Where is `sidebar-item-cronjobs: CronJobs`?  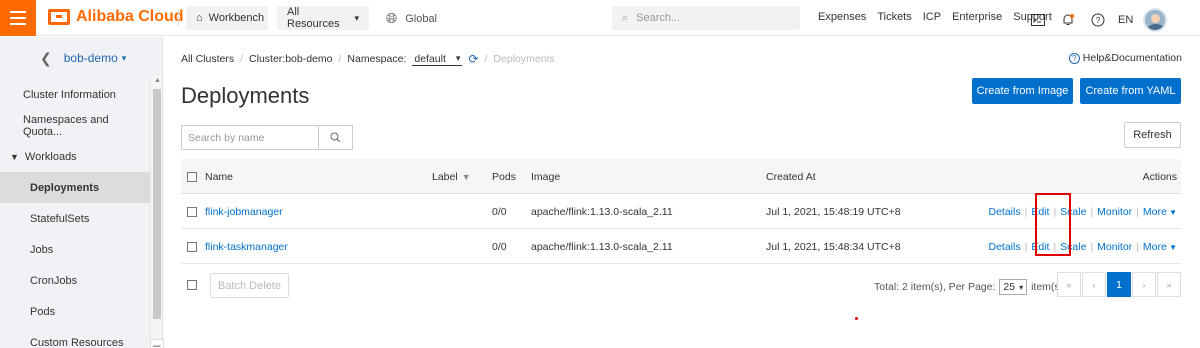
sidebar-item-cronjobs: CronJobs is located at coordinates (75, 280).